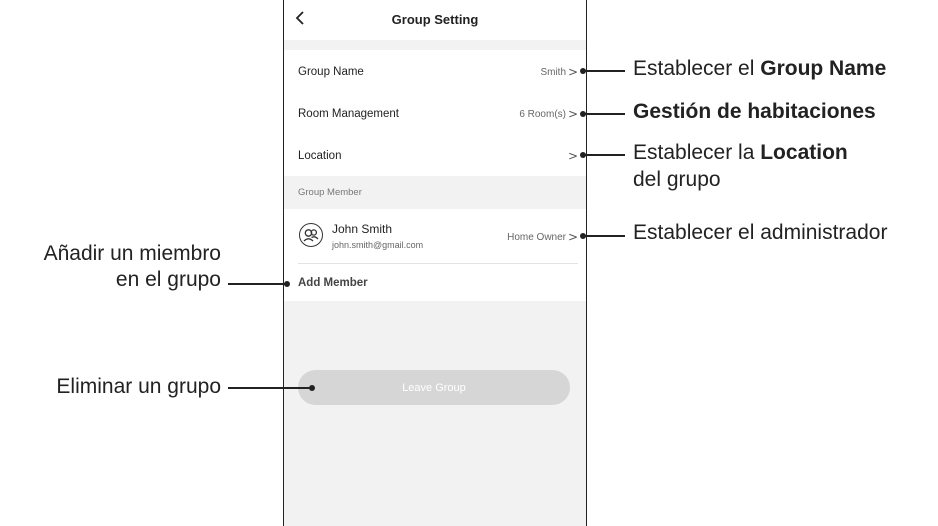  Describe the element at coordinates (697, 152) in the screenshot. I see `callout-location-prefix: Establecer la` at that location.